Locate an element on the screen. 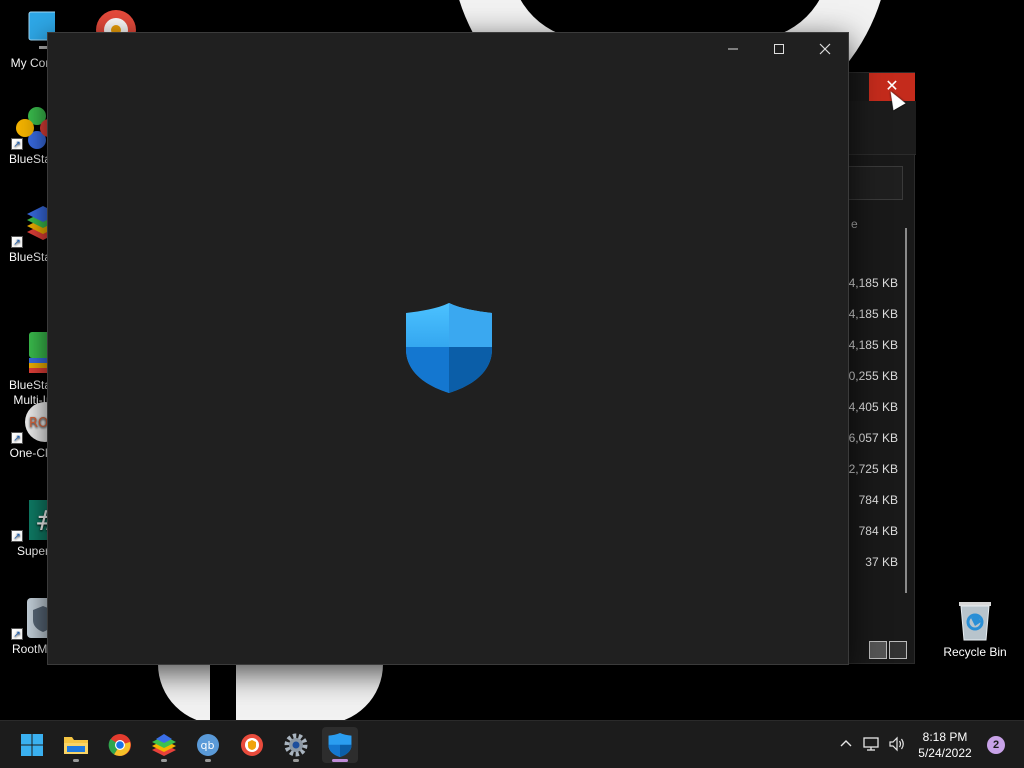 This screenshot has width=1024, height=768. windows-start-icon is located at coordinates (32, 745).